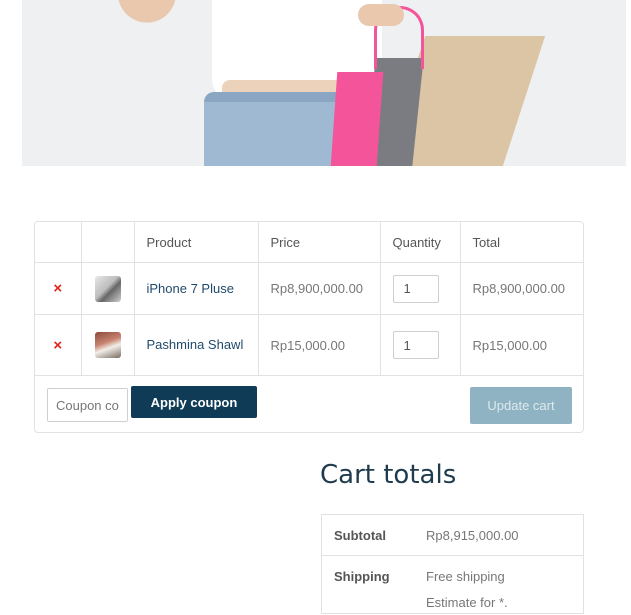 Image resolution: width=631 pixels, height=615 pixels. Describe the element at coordinates (309, 404) in the screenshot. I see `cart-actions: Apply coupon Update cart` at that location.